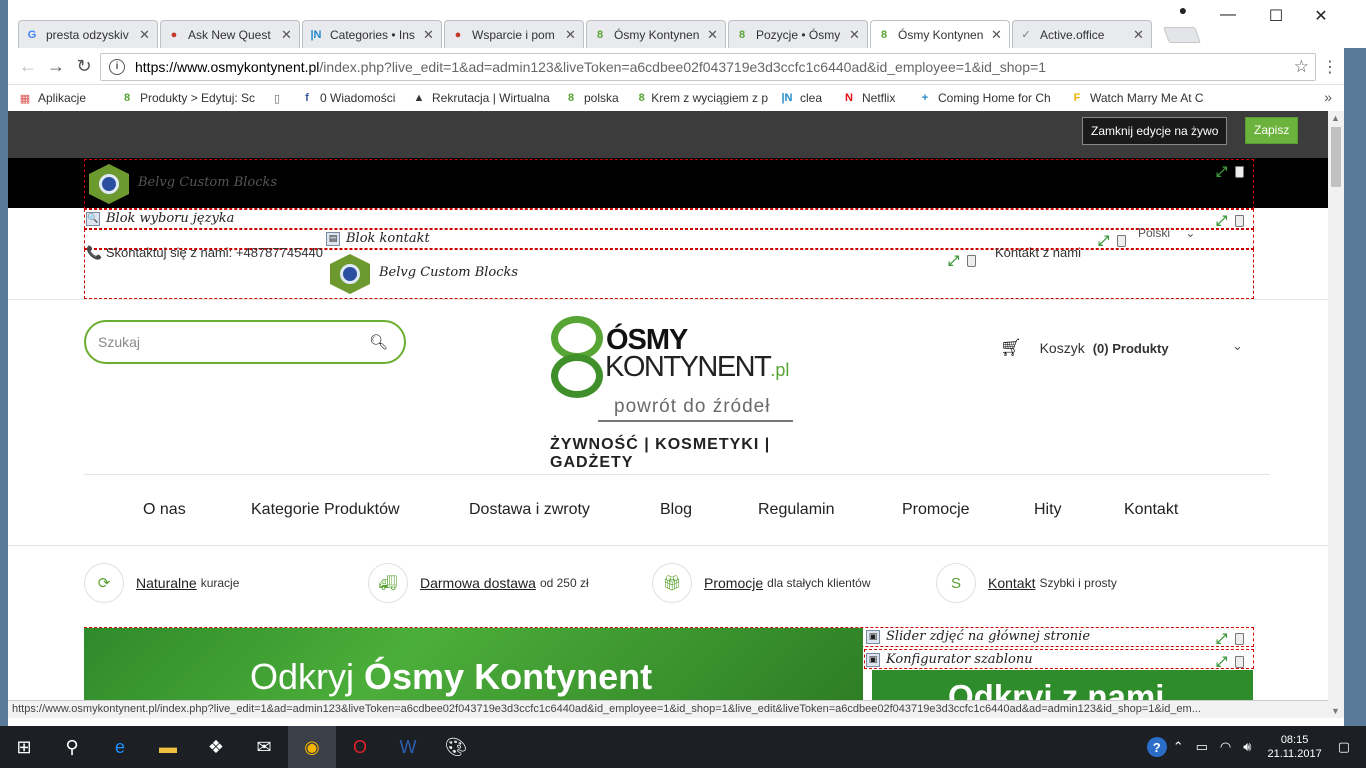 Image resolution: width=1366 pixels, height=768 pixels. I want to click on header-divider, so click(668, 299).